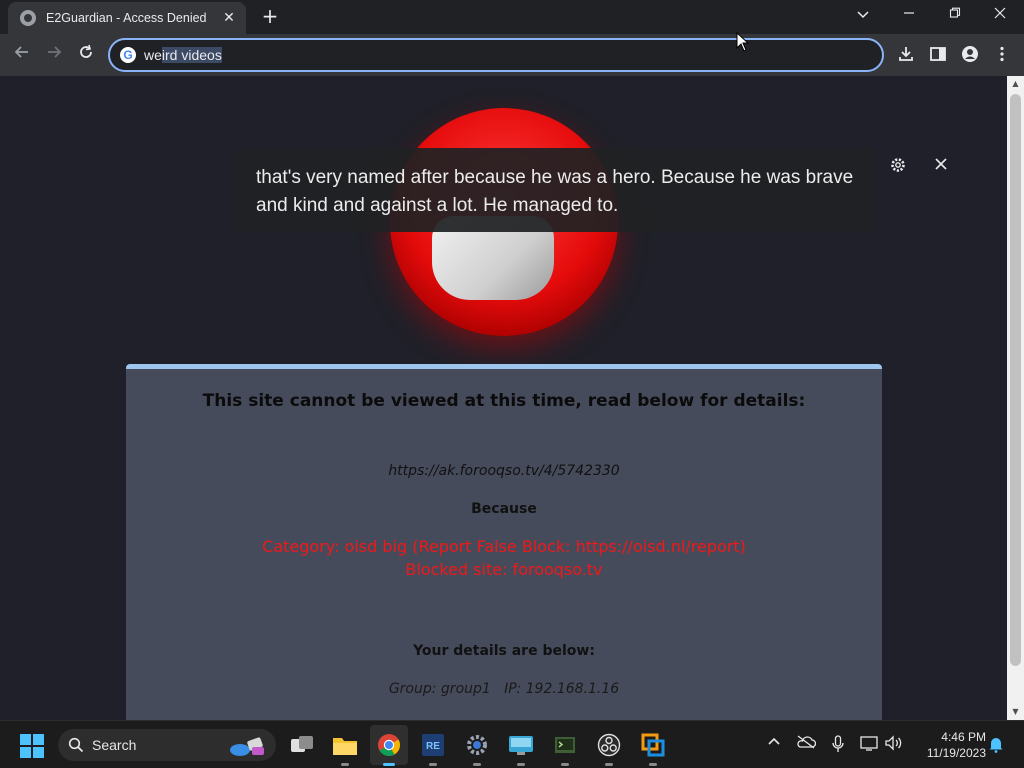  I want to click on clock-time: 4:46 PM, so click(963, 737).